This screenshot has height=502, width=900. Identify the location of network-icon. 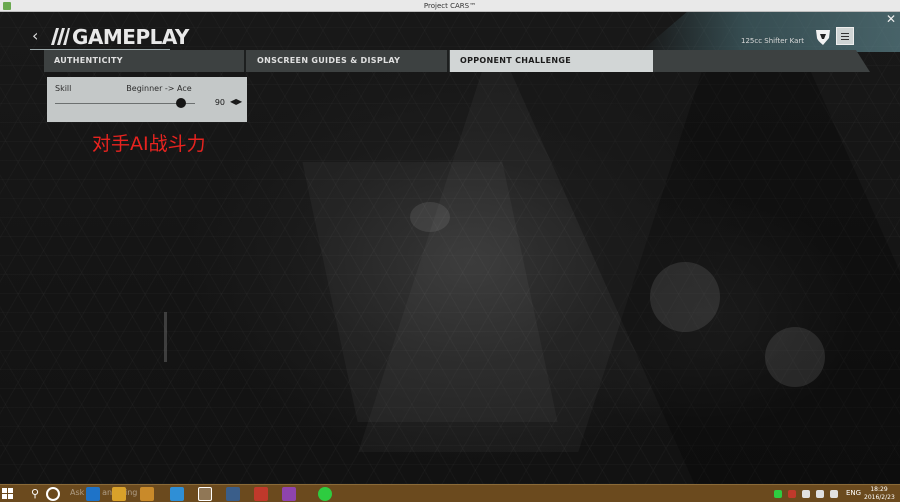
(834, 494).